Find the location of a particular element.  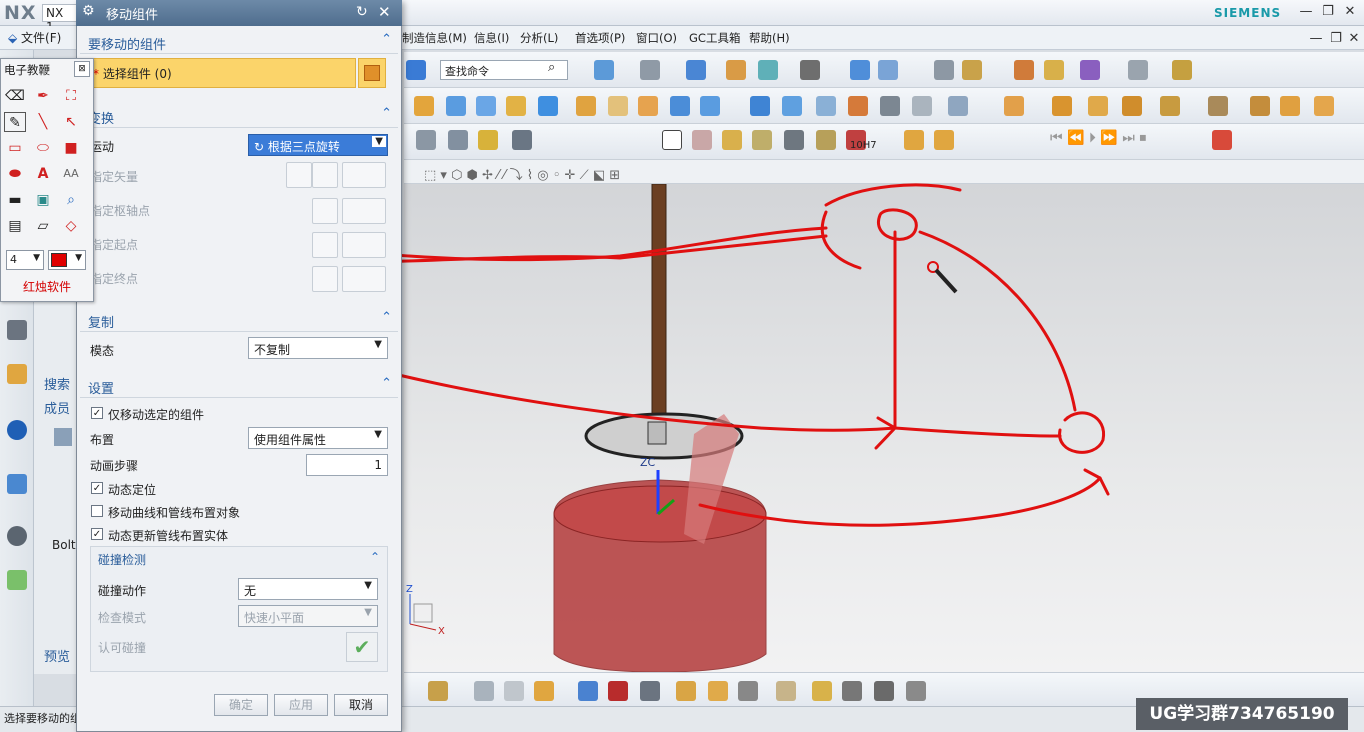

dynamic-update-checkbox: ✓ is located at coordinates (97, 534).